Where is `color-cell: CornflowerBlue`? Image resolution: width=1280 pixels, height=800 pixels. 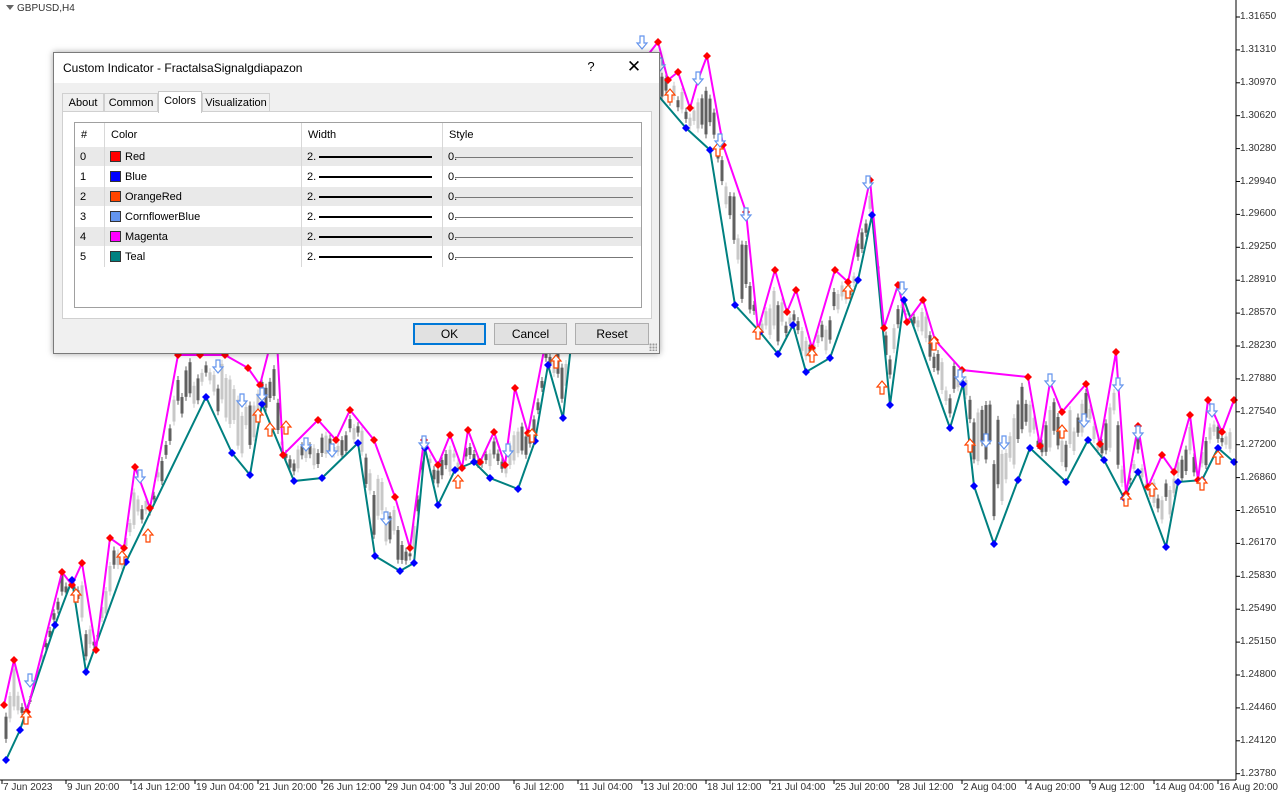
color-cell: CornflowerBlue is located at coordinates (203, 217).